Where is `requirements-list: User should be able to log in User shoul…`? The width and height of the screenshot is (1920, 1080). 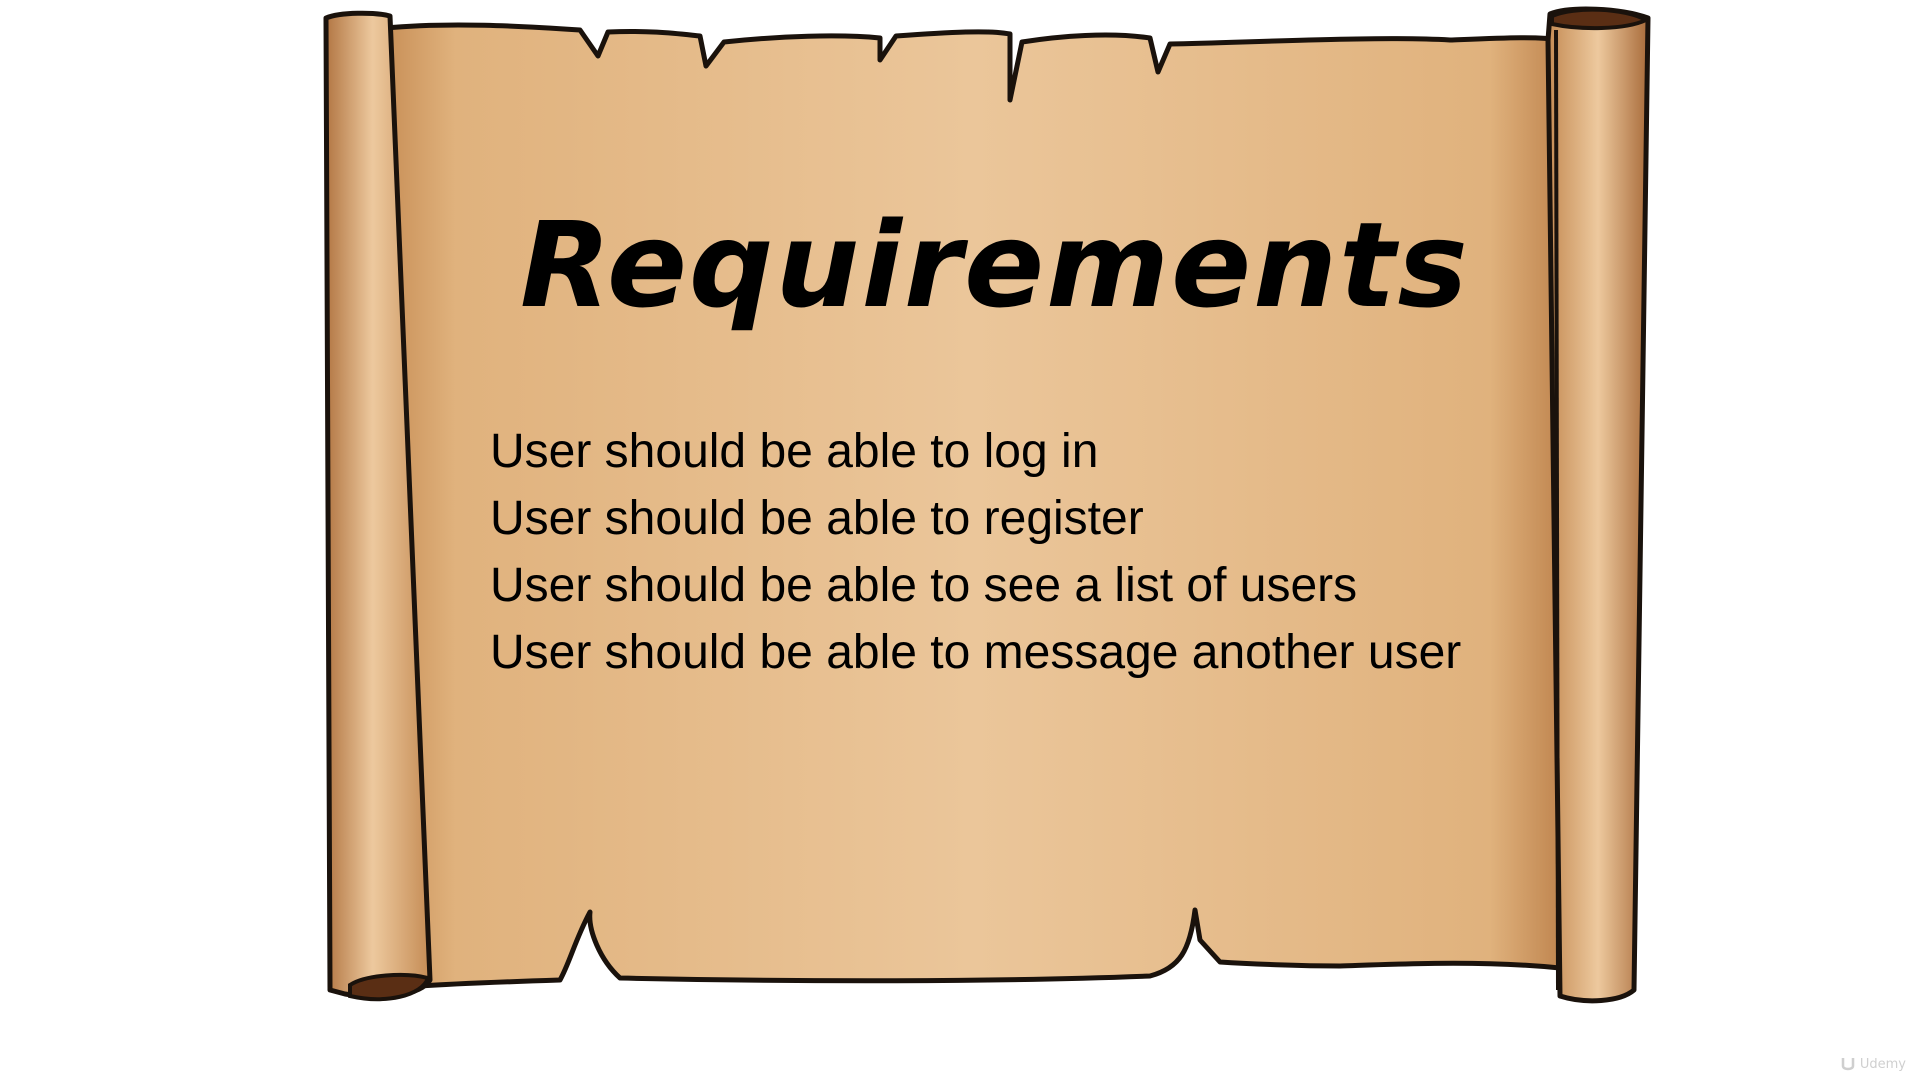
requirements-list: User should be able to log in User shoul… is located at coordinates (975, 552).